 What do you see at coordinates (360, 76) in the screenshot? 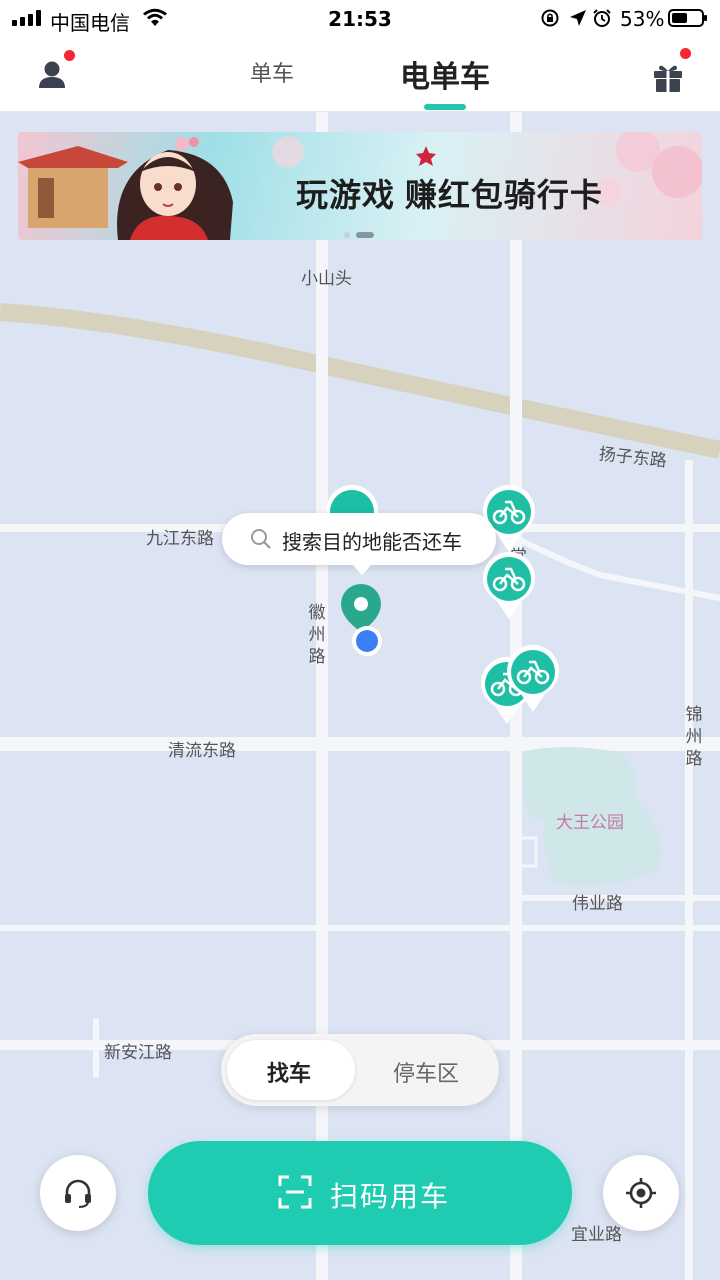
I see `top-nav: 单车 电单车` at bounding box center [360, 76].